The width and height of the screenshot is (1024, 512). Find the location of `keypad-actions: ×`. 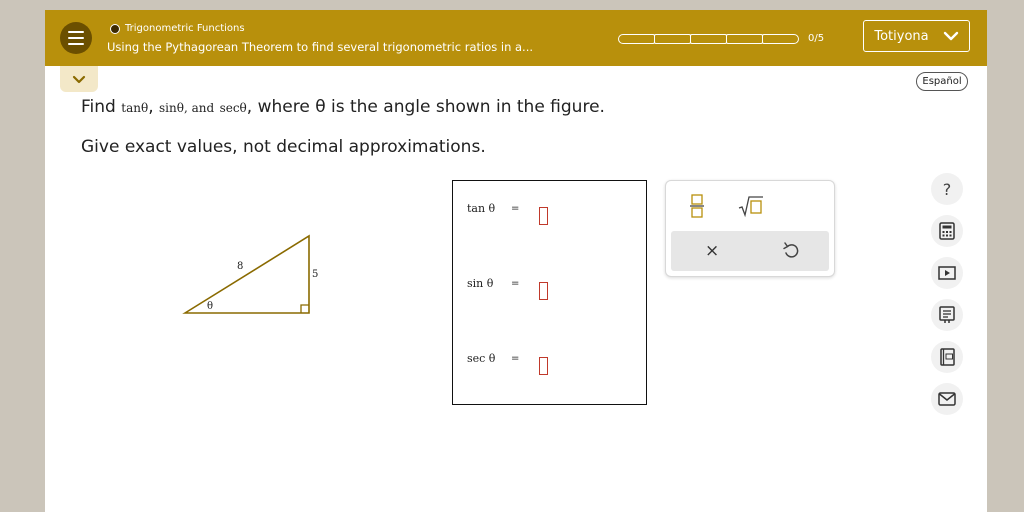

keypad-actions: × is located at coordinates (750, 251).